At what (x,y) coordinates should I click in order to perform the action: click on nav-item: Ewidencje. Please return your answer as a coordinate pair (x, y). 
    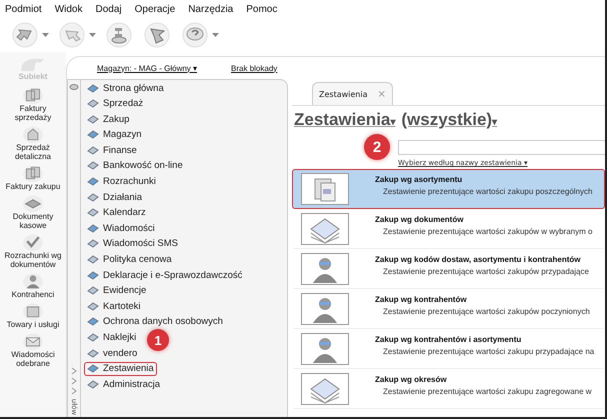
    Looking at the image, I should click on (117, 291).